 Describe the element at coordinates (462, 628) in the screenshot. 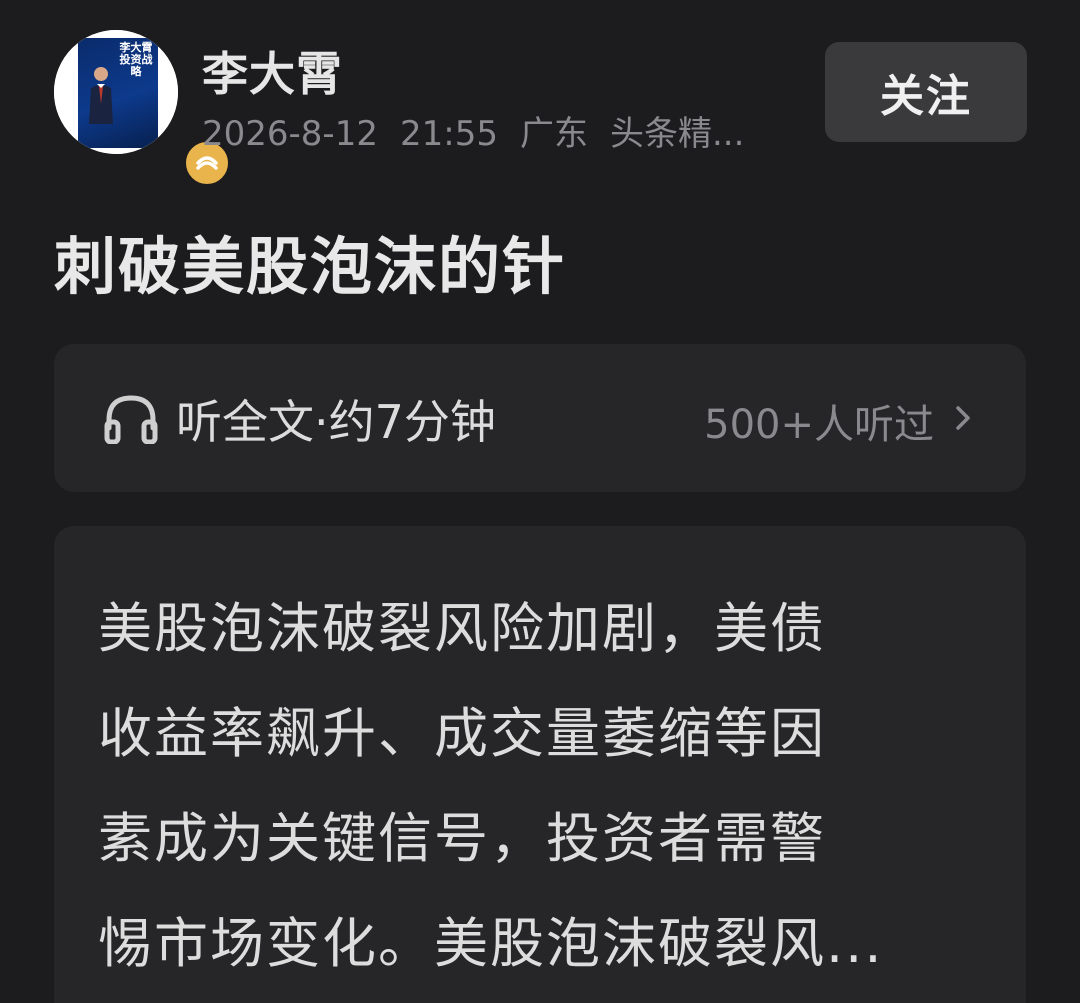

I see `summary-line: 美股泡沫破裂风险加剧，美债` at that location.